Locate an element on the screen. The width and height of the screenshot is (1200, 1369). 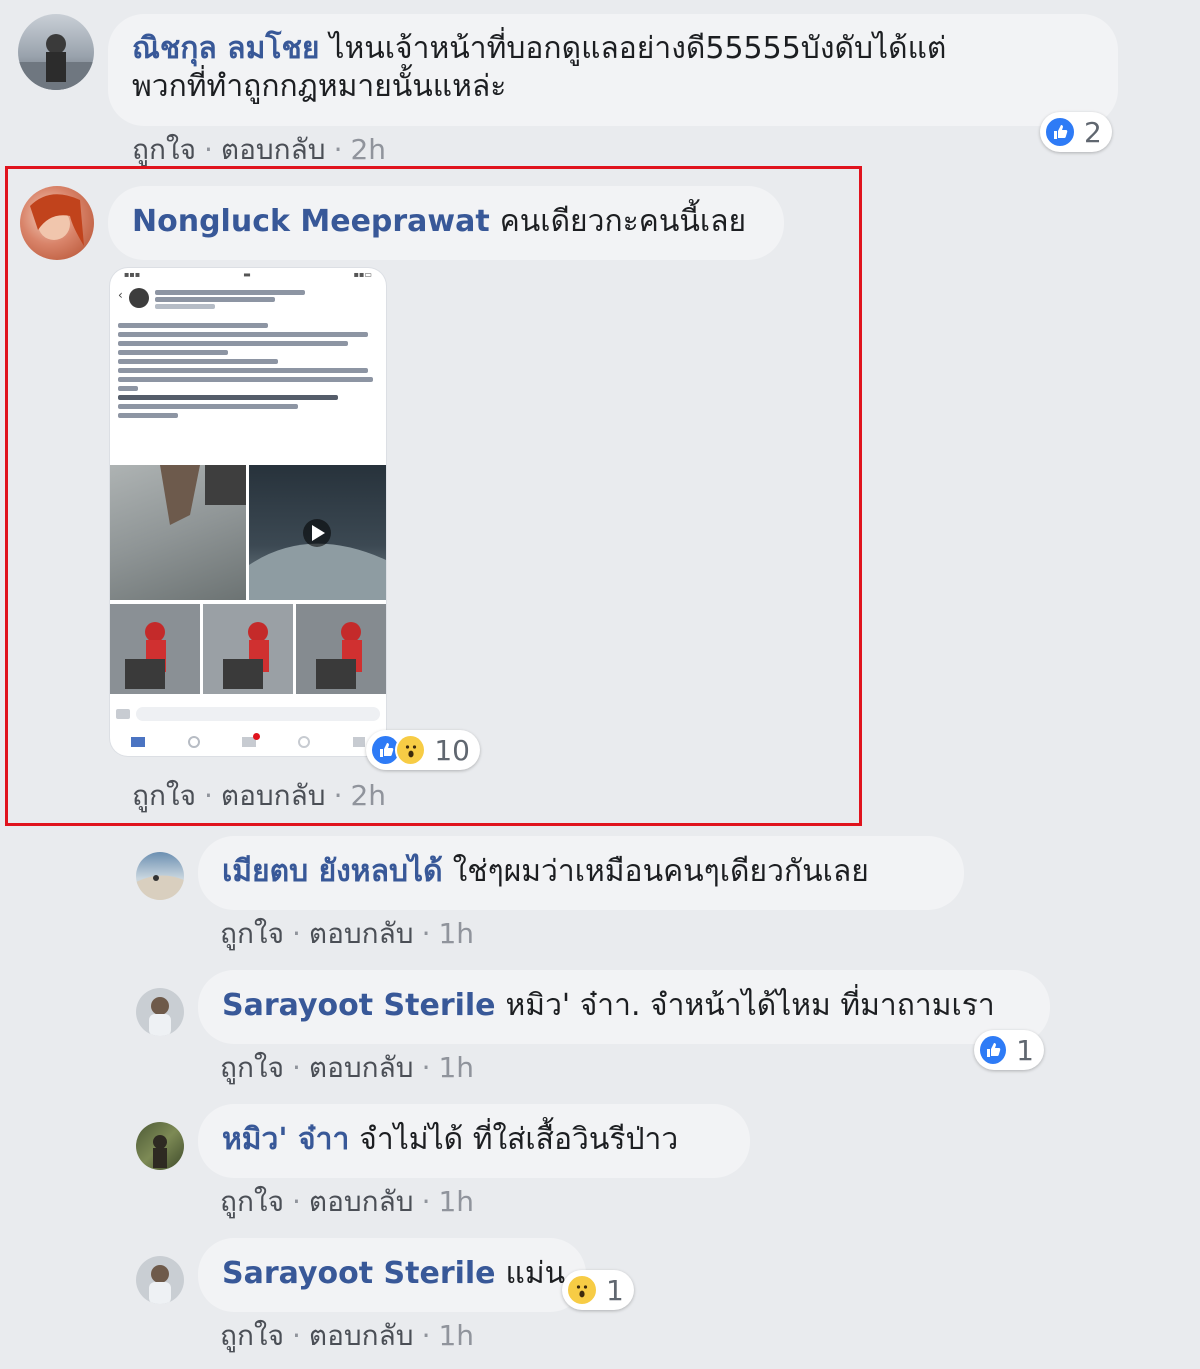
battery-icon: ▪▪▭ is located at coordinates (362, 274).